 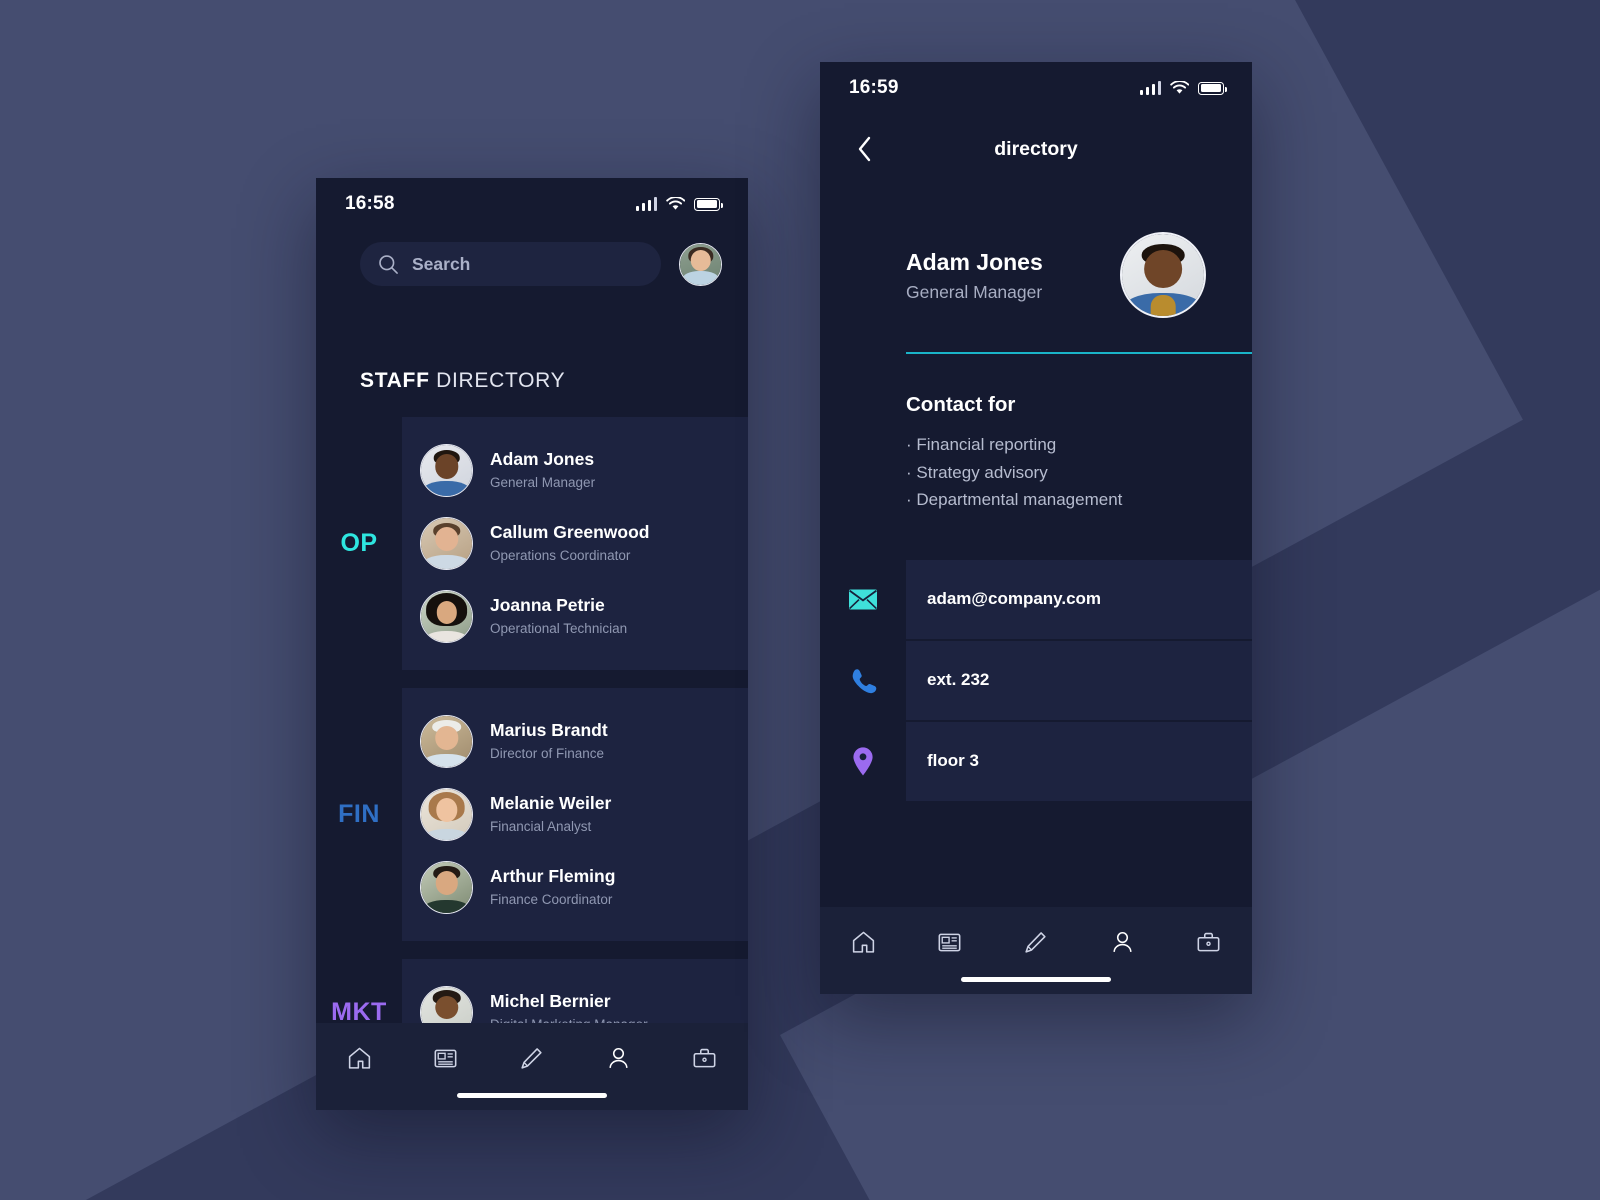 I want to click on status-bar: 16:59, so click(x=1036, y=88).